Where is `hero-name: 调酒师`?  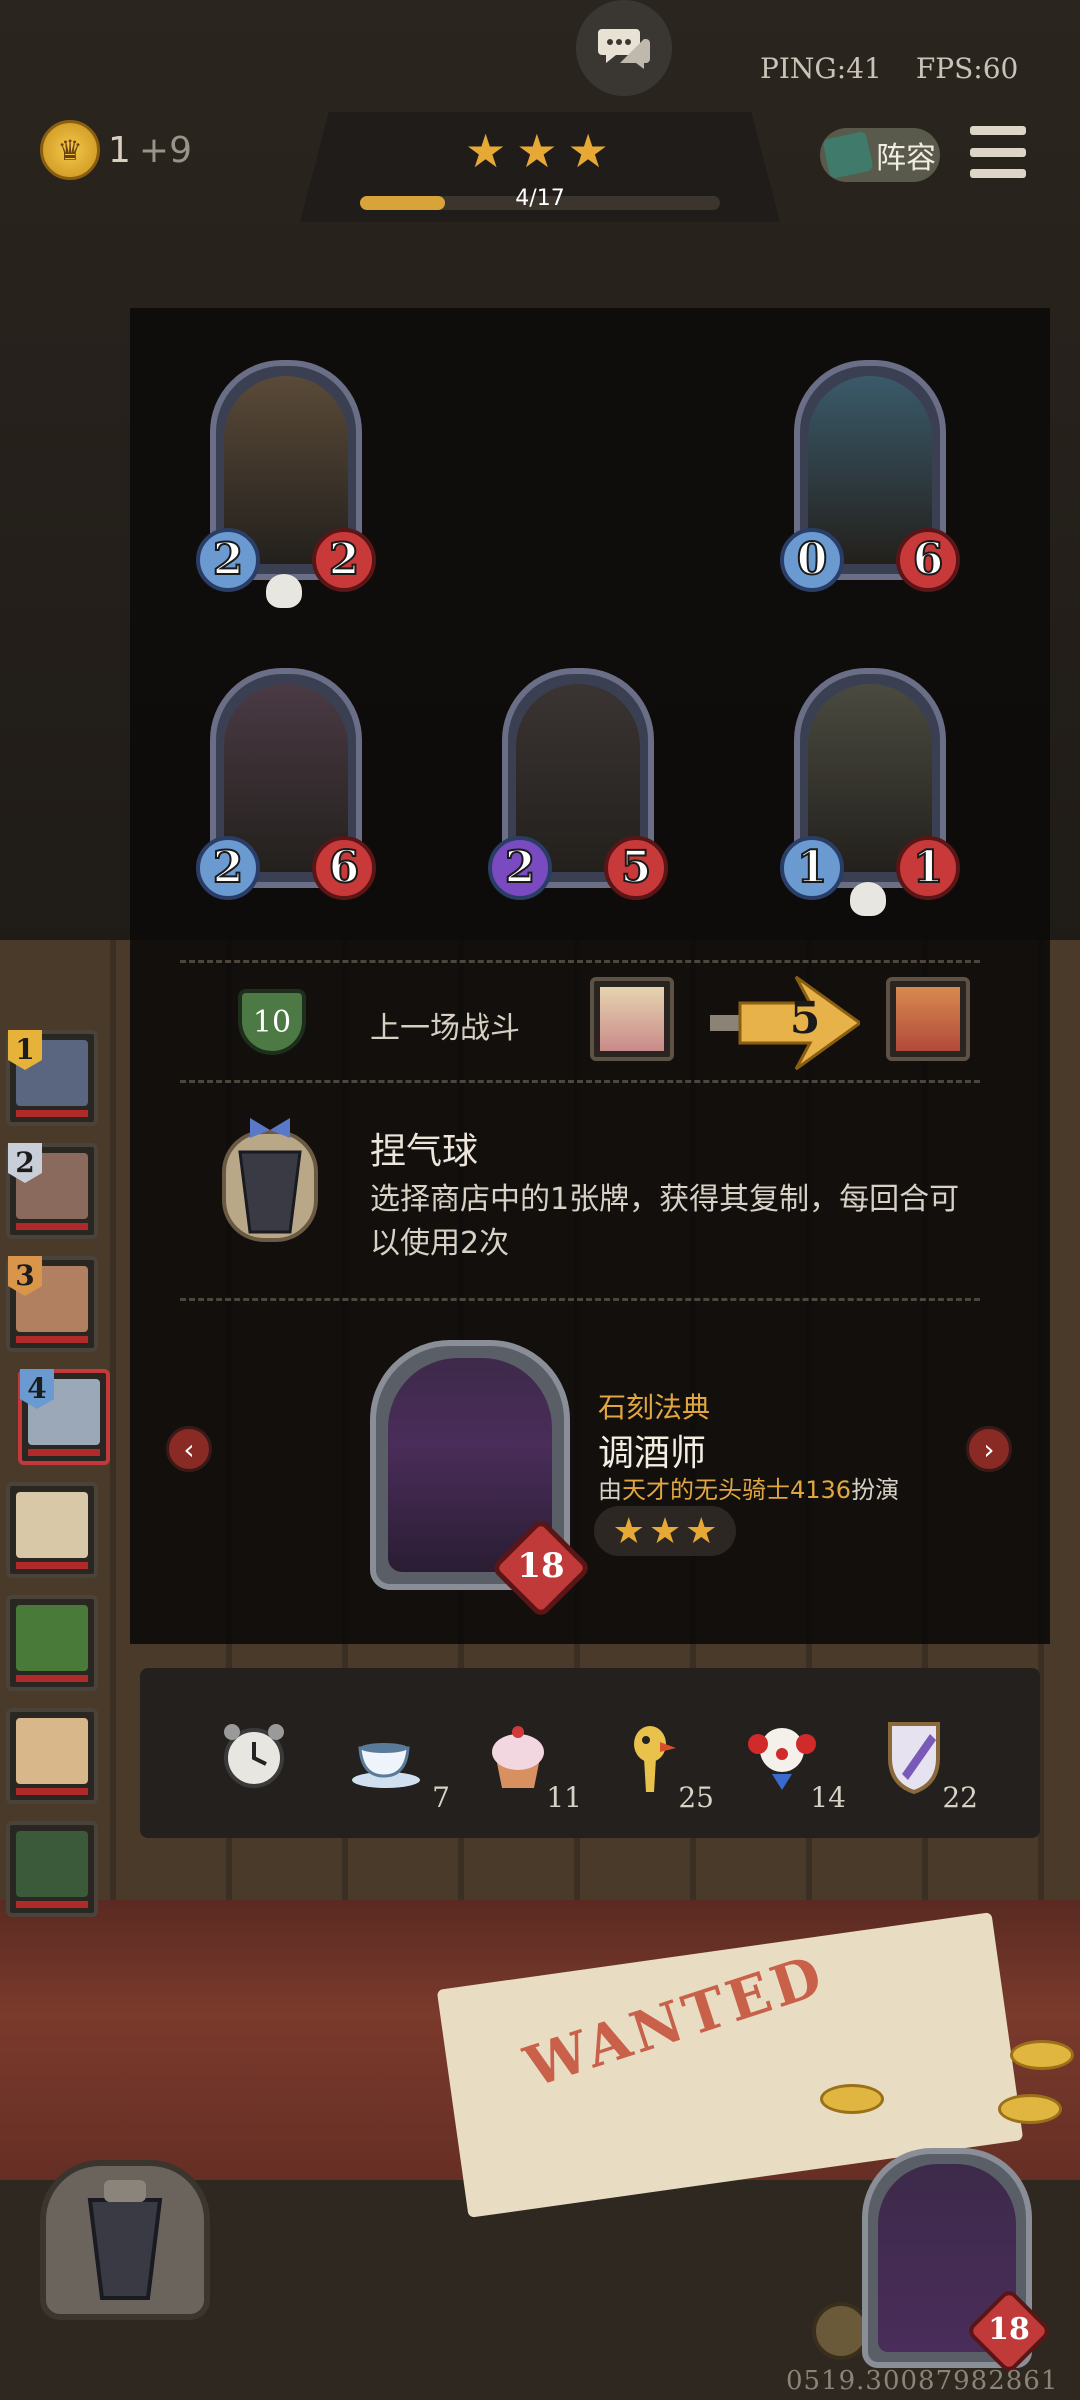
hero-name: 调酒师 is located at coordinates (652, 1453).